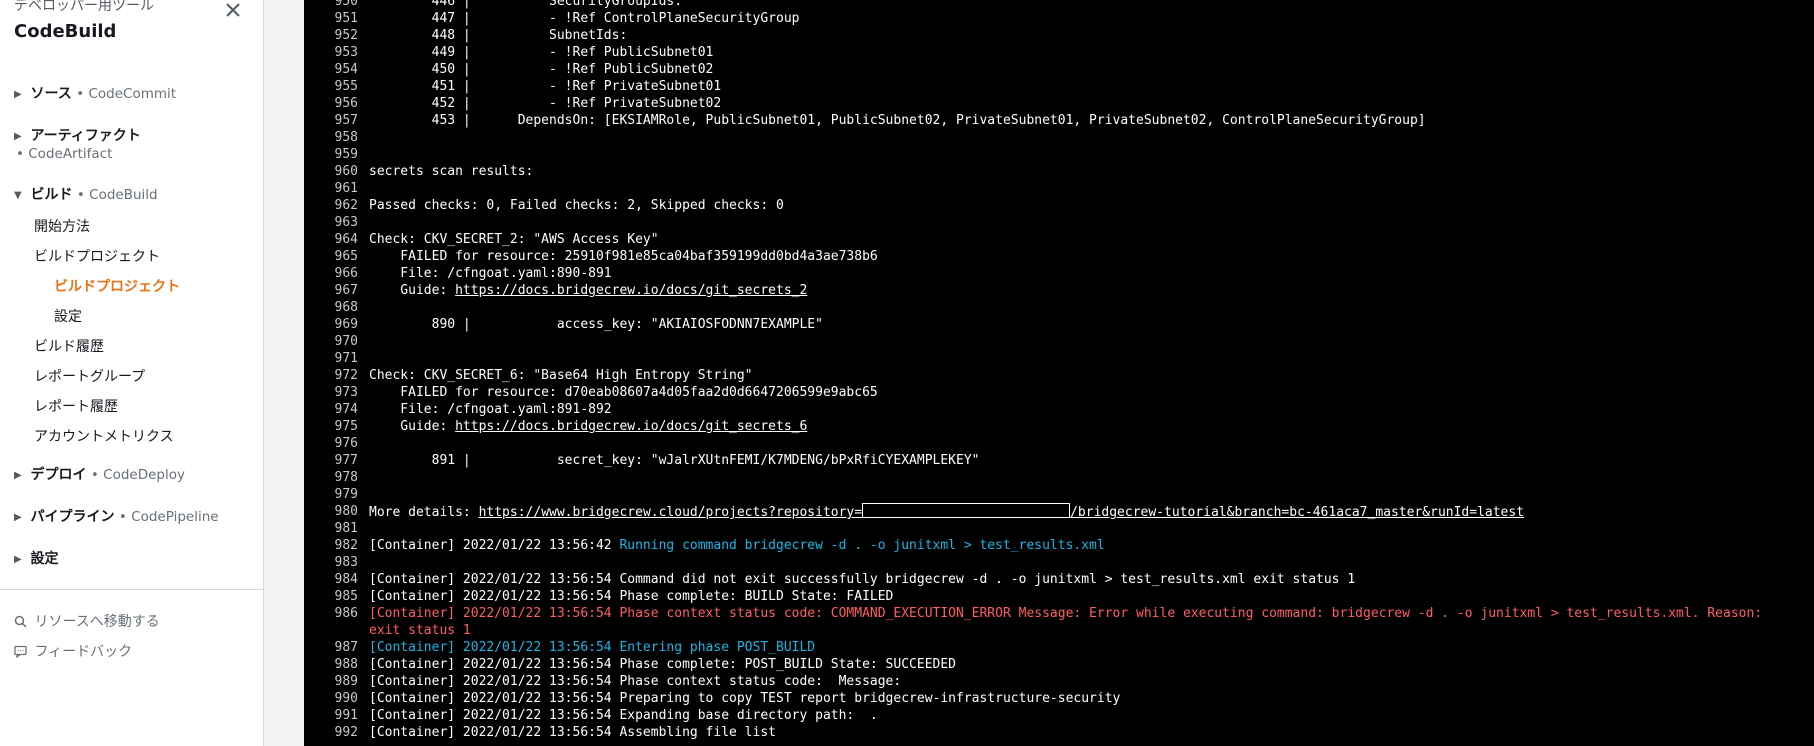 The image size is (1814, 746). I want to click on feedback-link: フィードバック, so click(73, 651).